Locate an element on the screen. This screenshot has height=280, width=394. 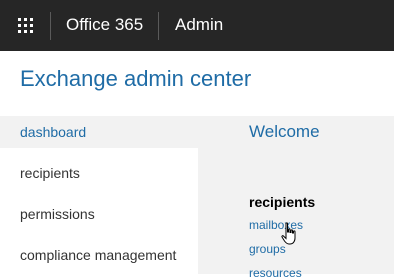
sidebar-item-dashboard: dashboard is located at coordinates (99, 132).